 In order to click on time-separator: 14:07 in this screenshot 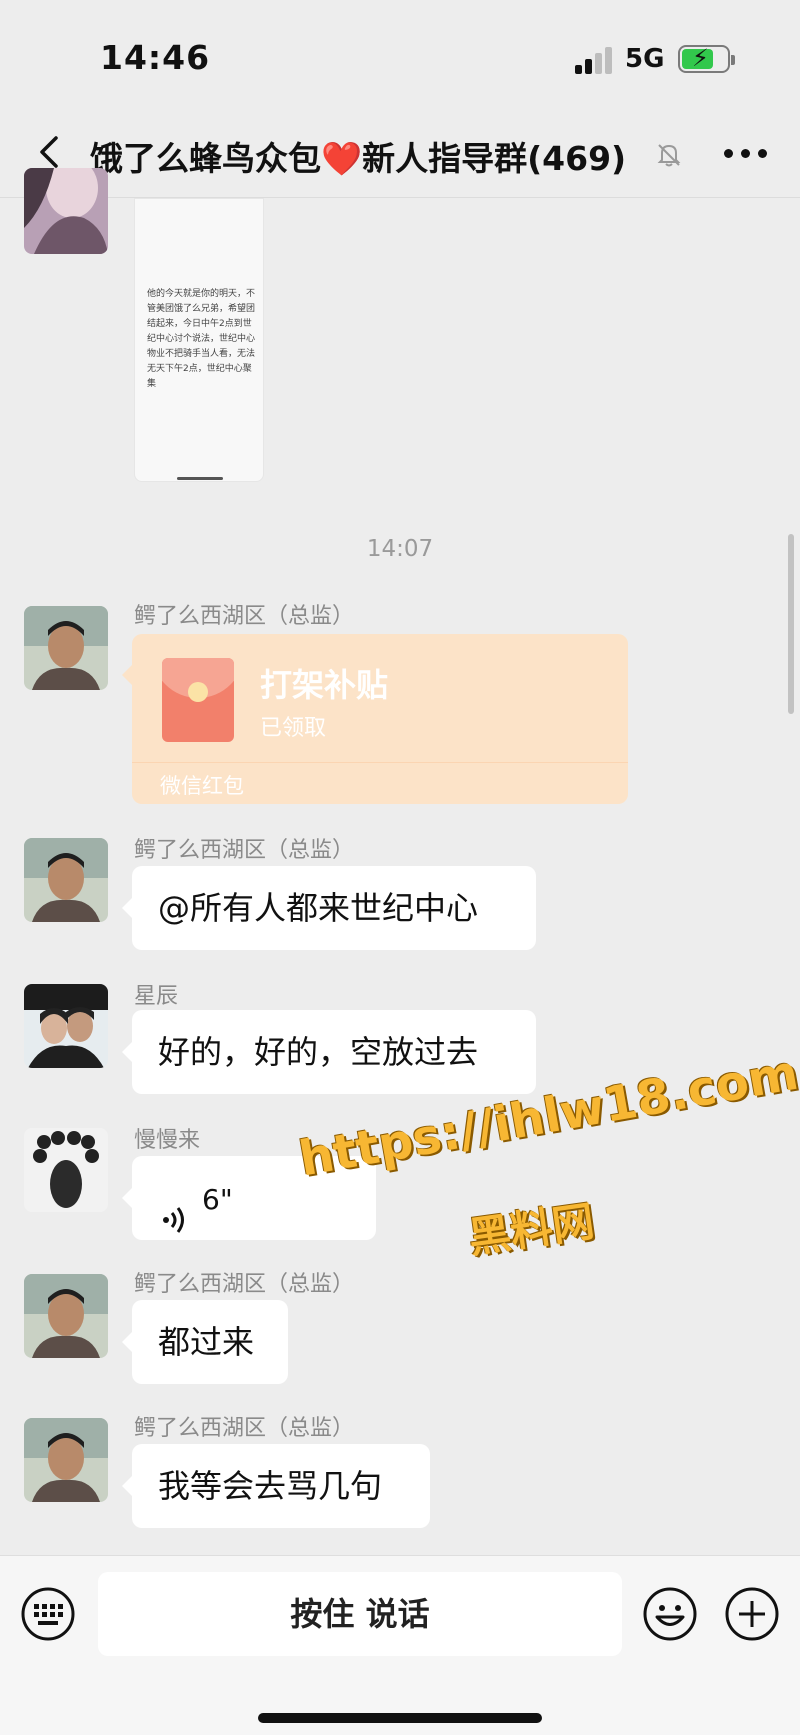, I will do `click(400, 549)`.